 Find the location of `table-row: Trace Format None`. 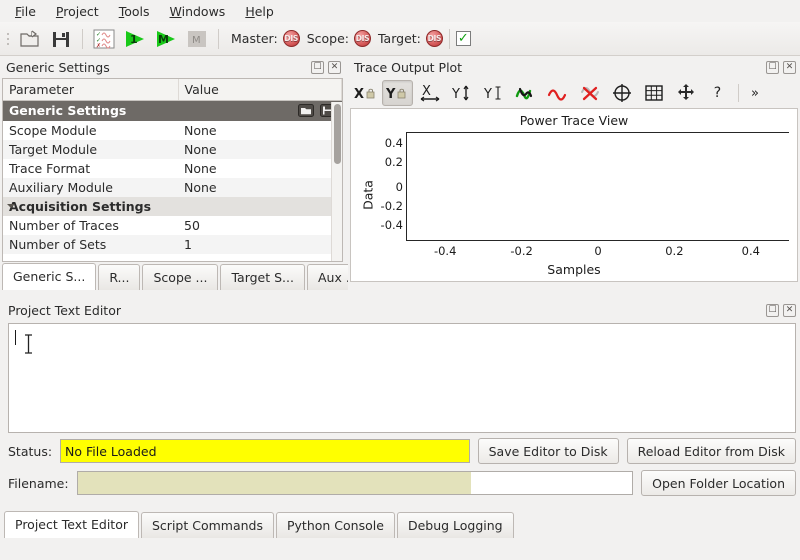

table-row: Trace Format None is located at coordinates (172, 168).